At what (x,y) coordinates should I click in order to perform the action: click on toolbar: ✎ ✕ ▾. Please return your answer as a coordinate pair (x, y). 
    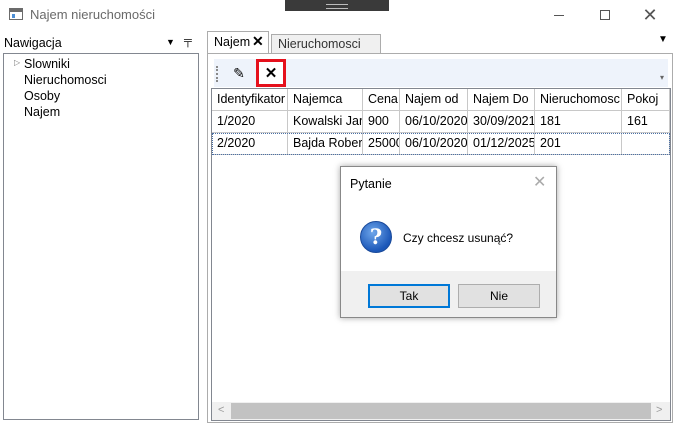
    Looking at the image, I should click on (441, 73).